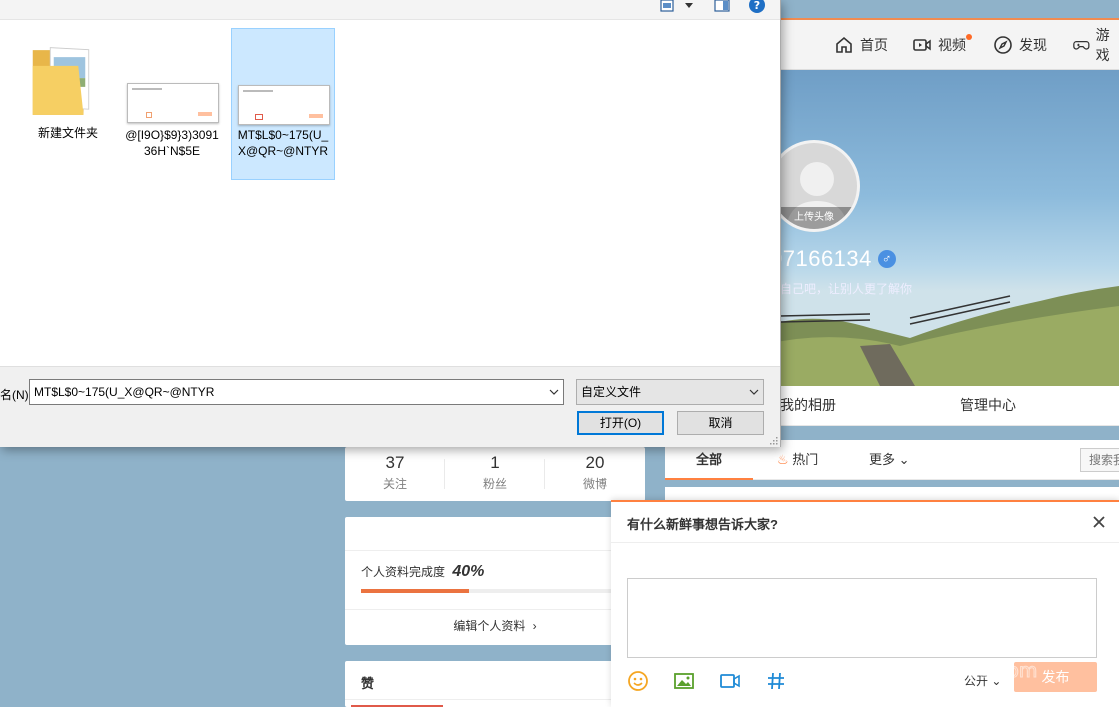 The width and height of the screenshot is (1119, 707). I want to click on profile-tabs: 我的相册 管理中心, so click(929, 406).